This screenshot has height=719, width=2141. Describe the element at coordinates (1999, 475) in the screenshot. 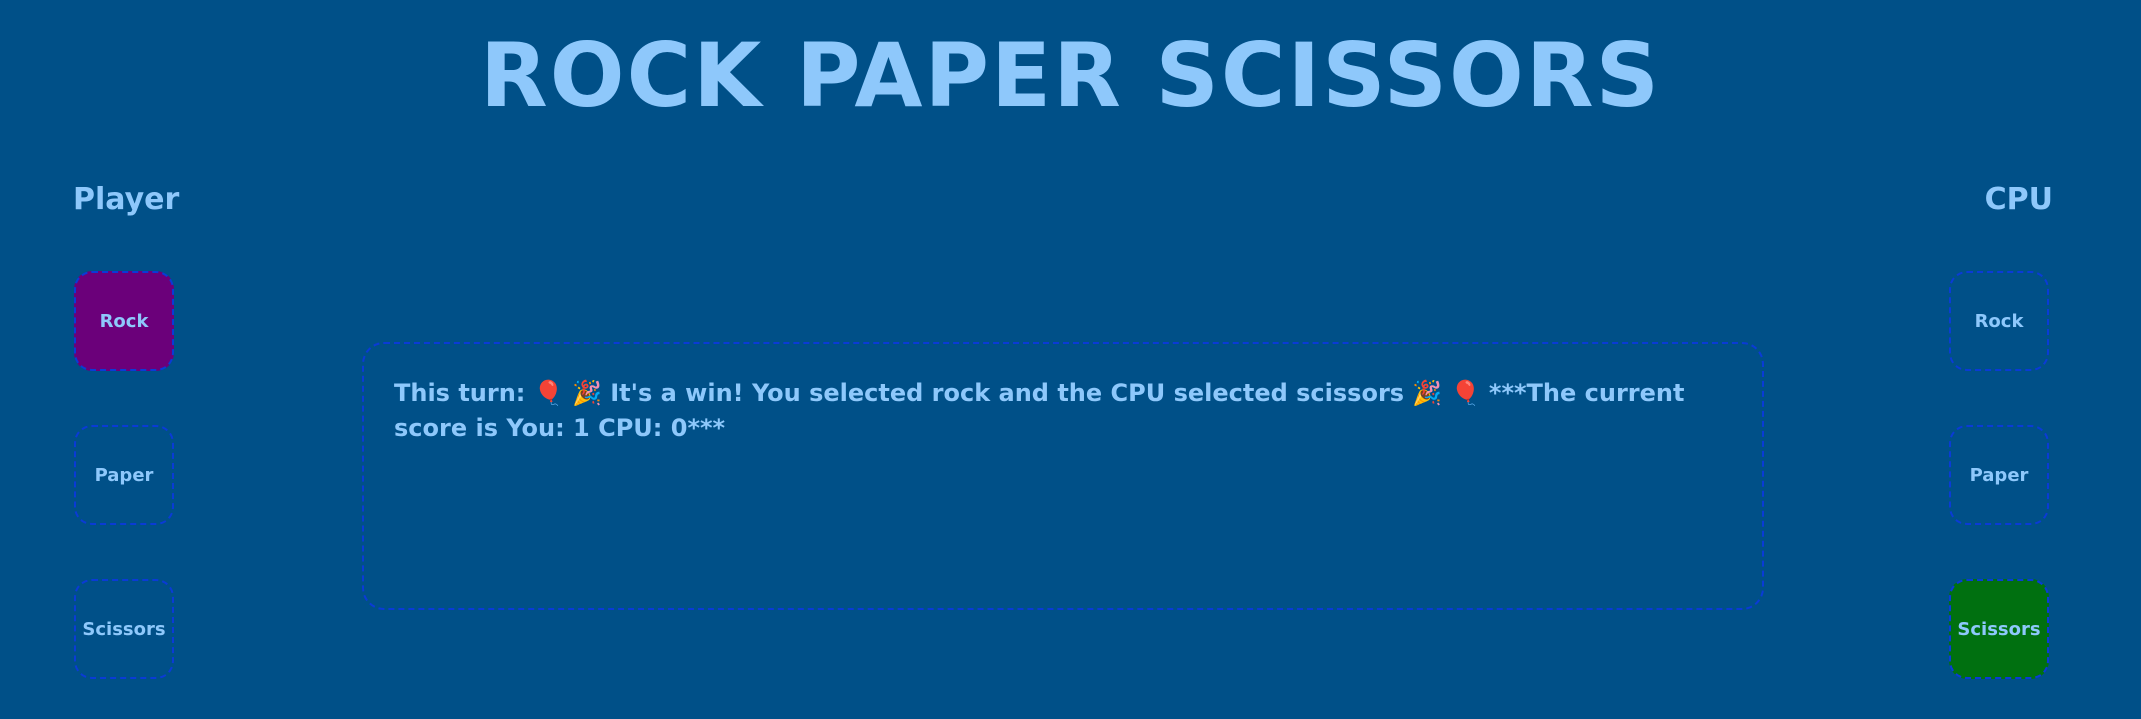

I see `cpu-paper-choice: Paper` at that location.